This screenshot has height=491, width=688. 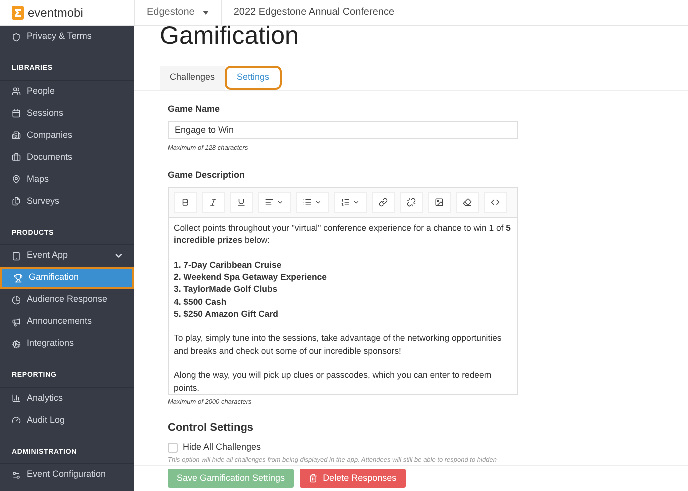 What do you see at coordinates (228, 264) in the screenshot?
I see `prize-line: 1. 7-Day Caribbean Cruise` at bounding box center [228, 264].